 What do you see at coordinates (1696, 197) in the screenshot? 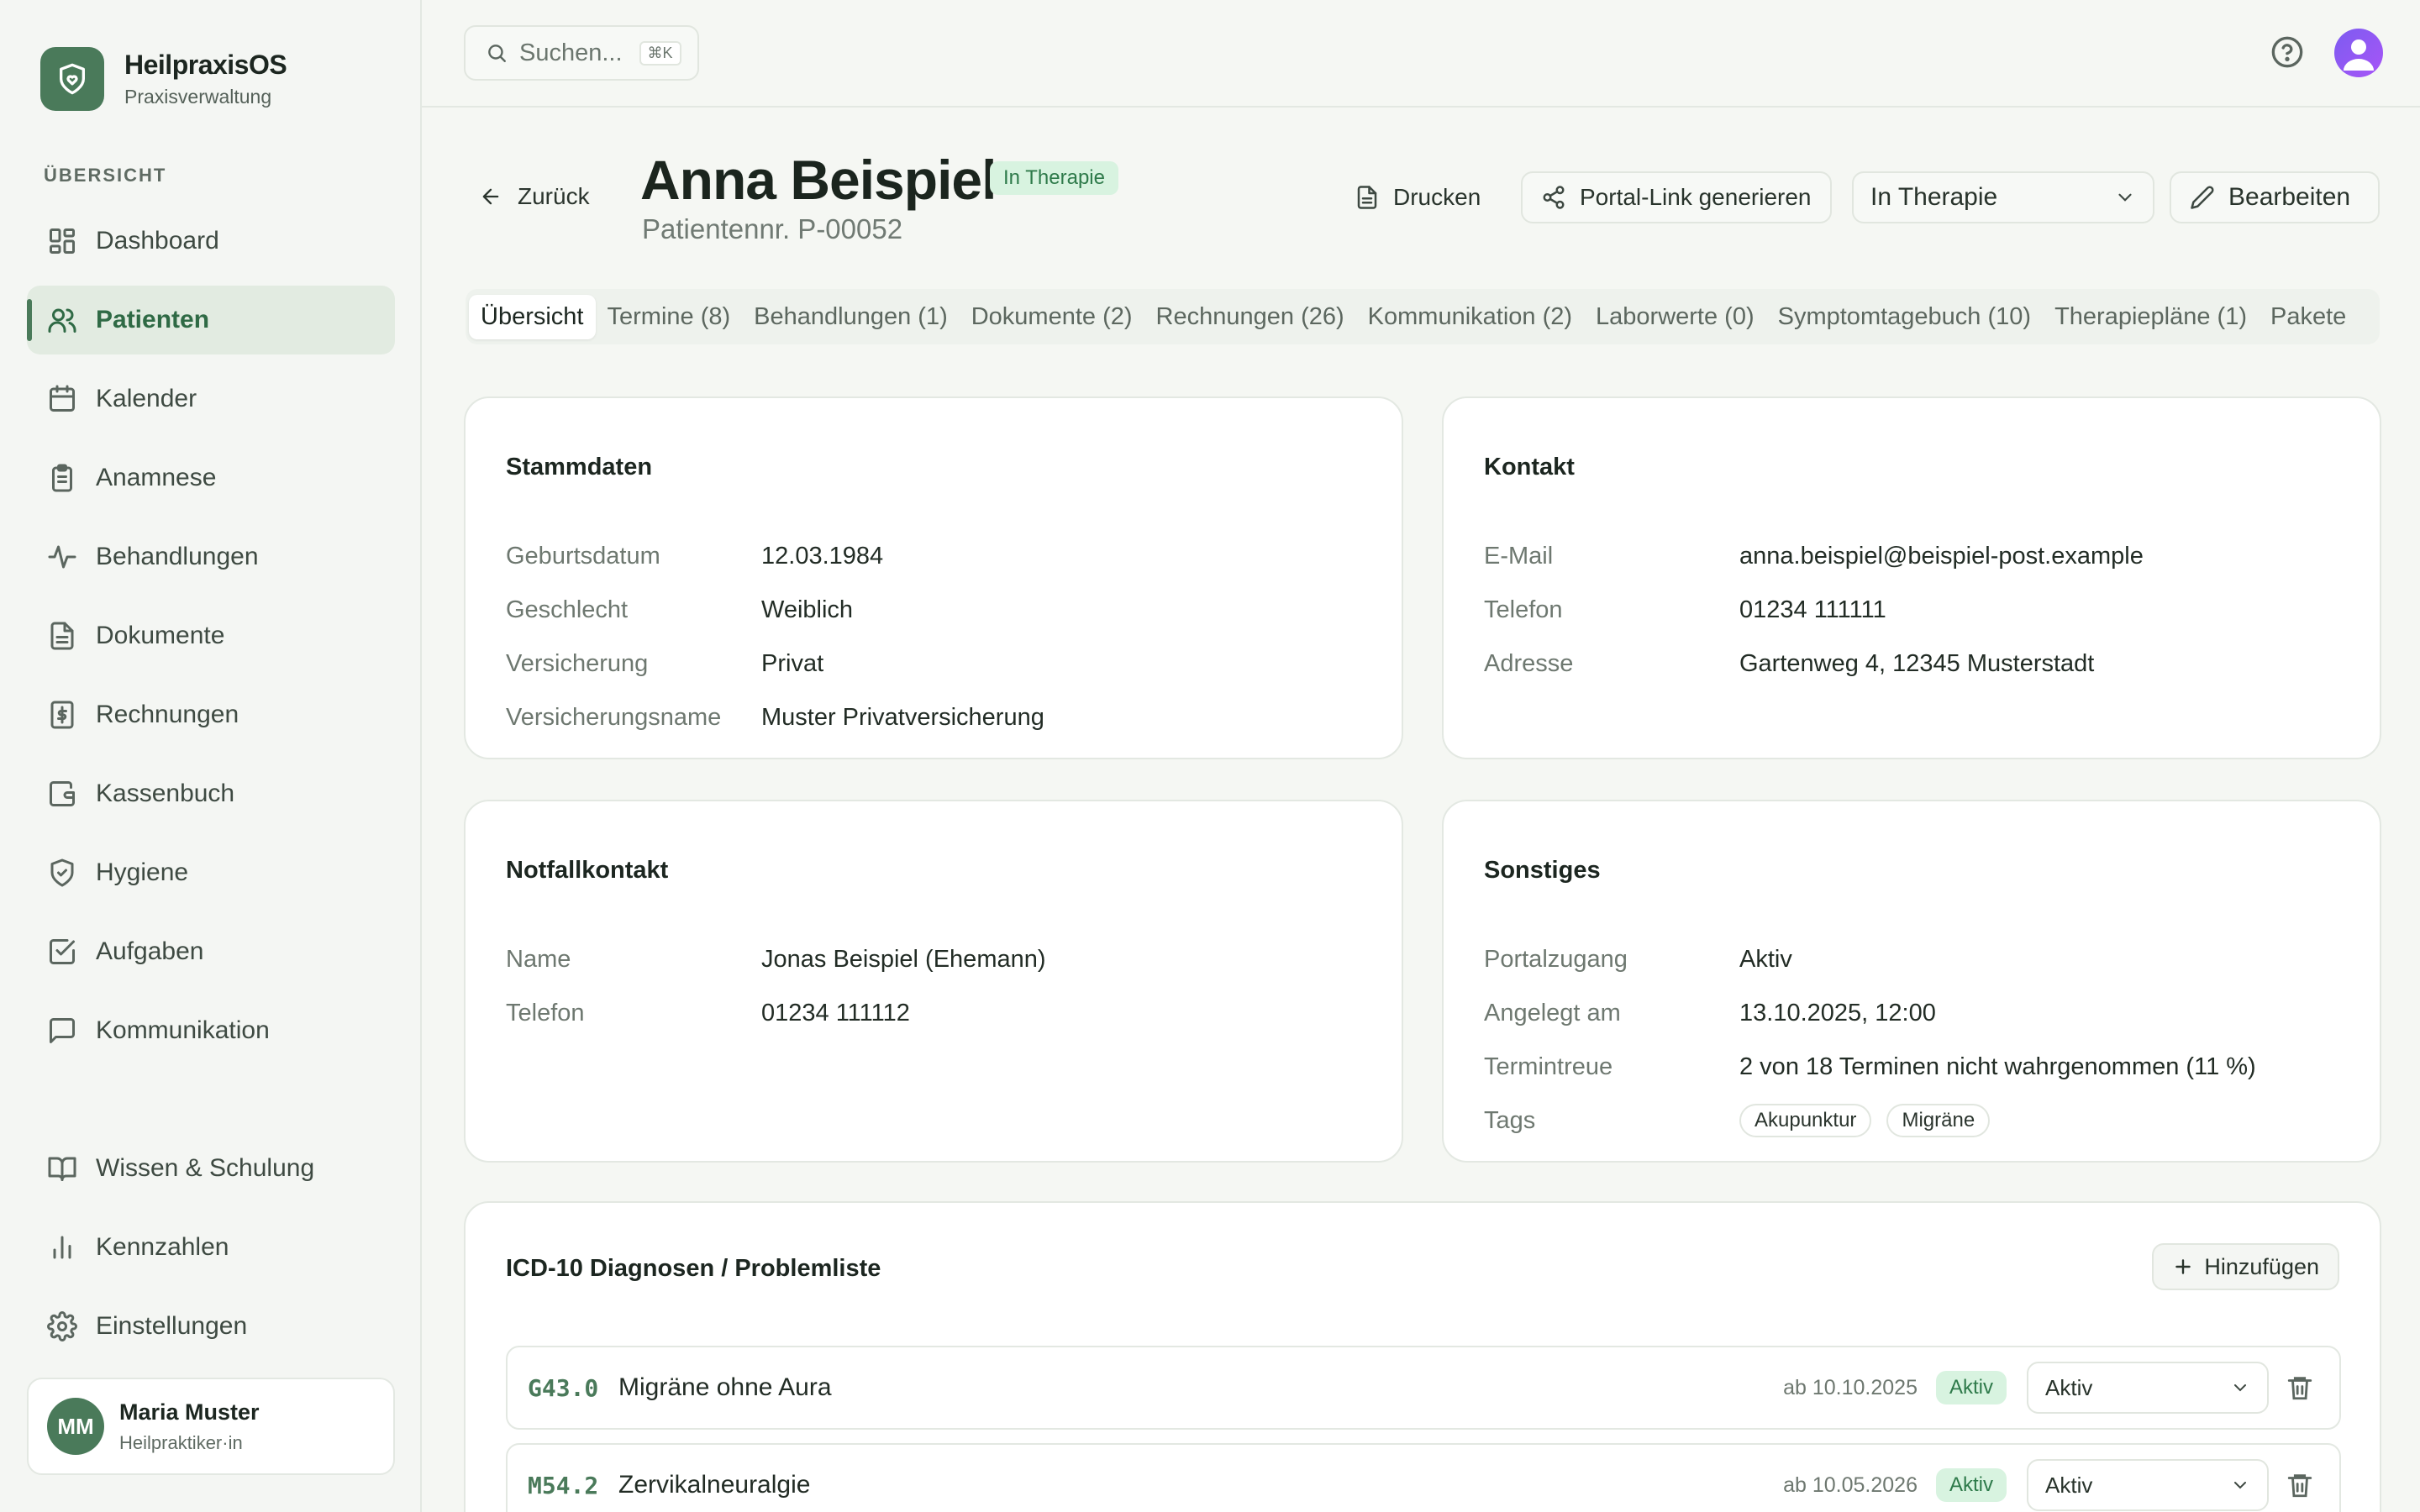
I see `portal-label: Portal-Link generieren` at bounding box center [1696, 197].